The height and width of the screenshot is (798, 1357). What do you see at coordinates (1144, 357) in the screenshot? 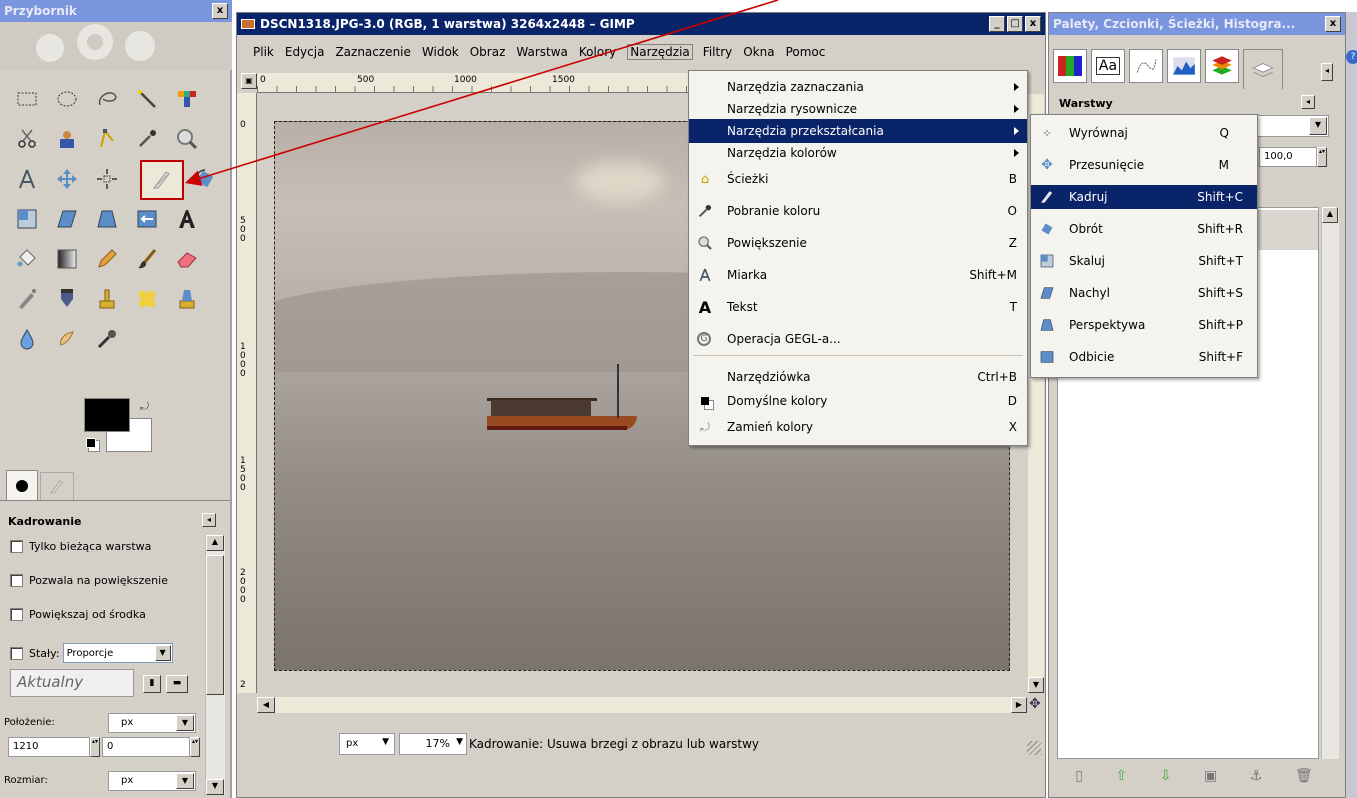
I see `menu-item-flip: Odbicie Shift+F` at bounding box center [1144, 357].